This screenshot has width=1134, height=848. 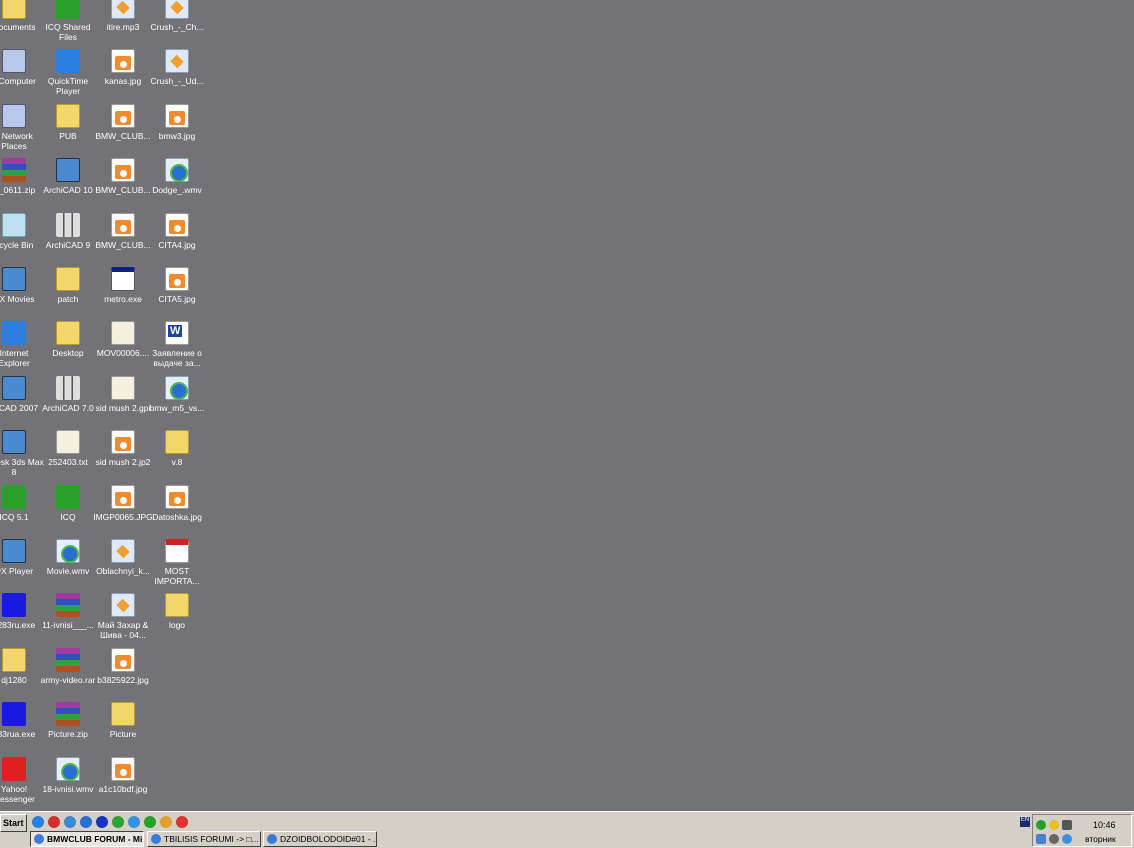 I want to click on flashget-icon, so click(x=102, y=822).